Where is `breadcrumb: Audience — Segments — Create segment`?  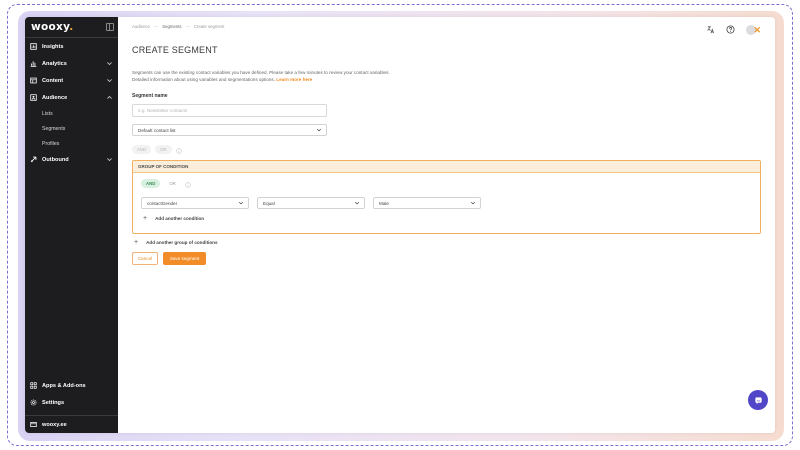
breadcrumb: Audience — Segments — Create segment is located at coordinates (178, 26).